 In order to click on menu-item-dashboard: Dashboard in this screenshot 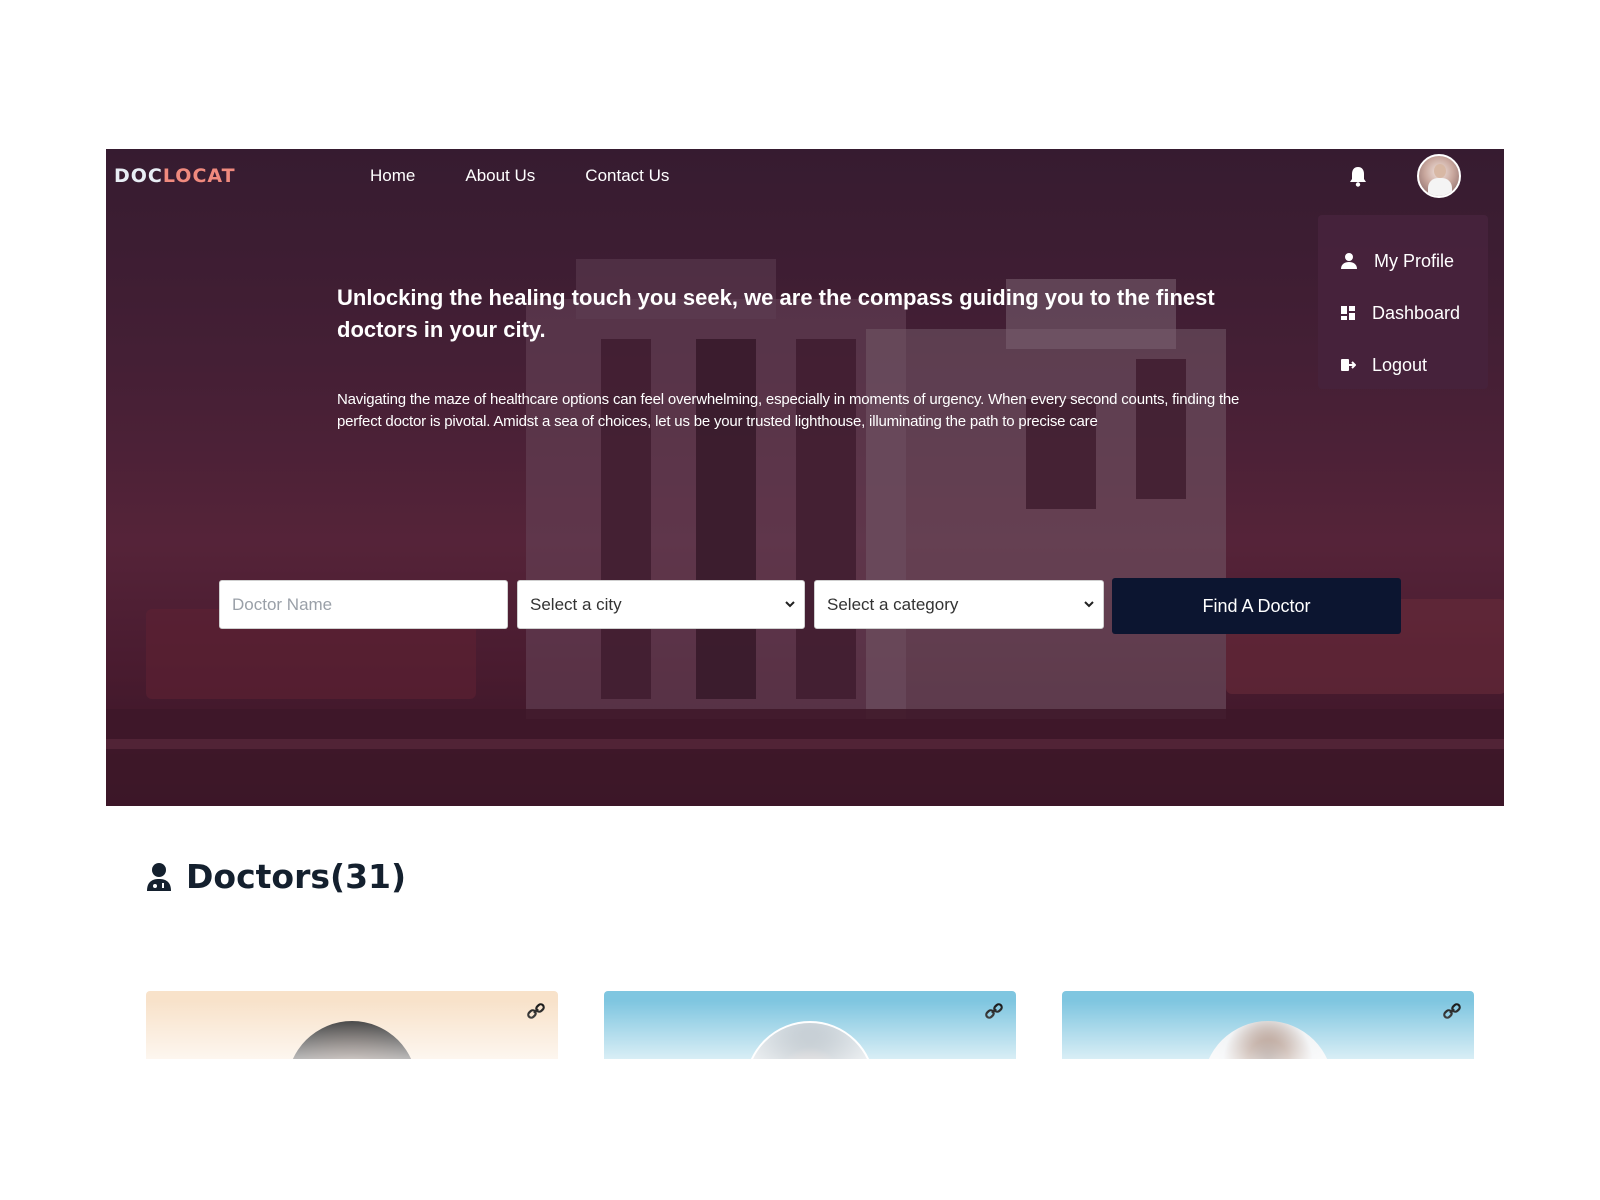, I will do `click(1403, 313)`.